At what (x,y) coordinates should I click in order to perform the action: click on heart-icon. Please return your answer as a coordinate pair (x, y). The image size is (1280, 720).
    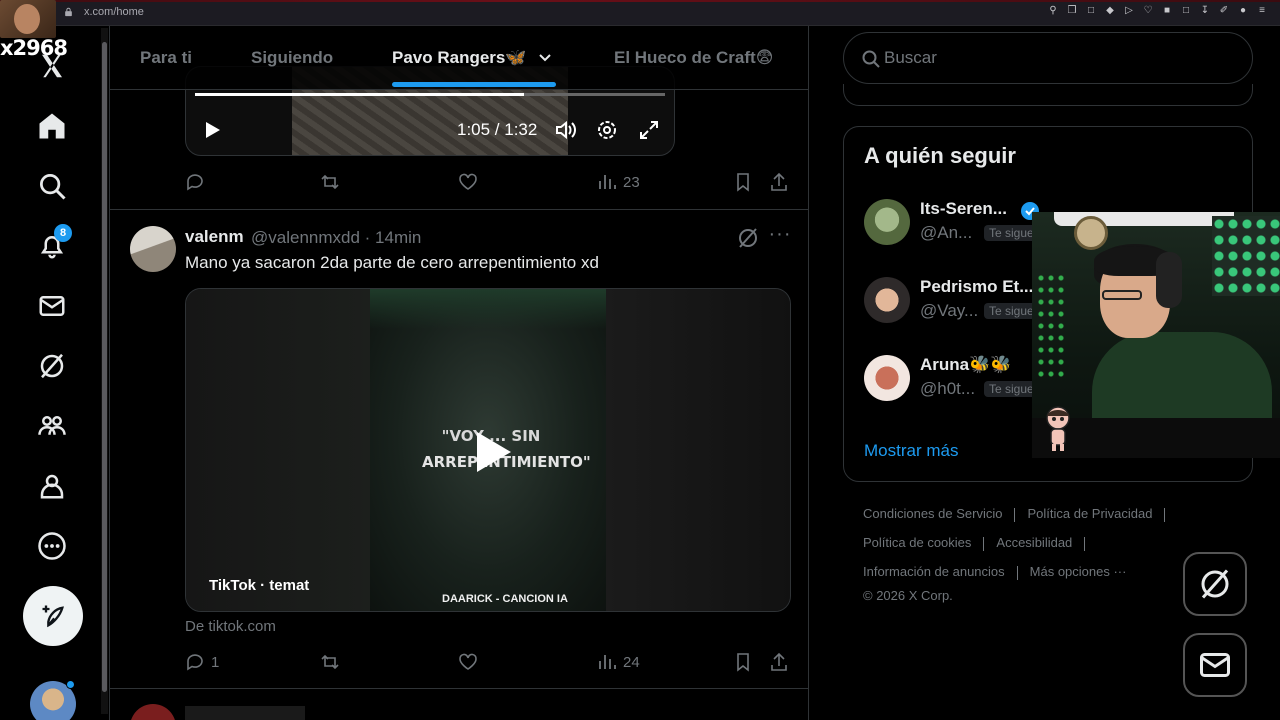
    Looking at the image, I should click on (468, 181).